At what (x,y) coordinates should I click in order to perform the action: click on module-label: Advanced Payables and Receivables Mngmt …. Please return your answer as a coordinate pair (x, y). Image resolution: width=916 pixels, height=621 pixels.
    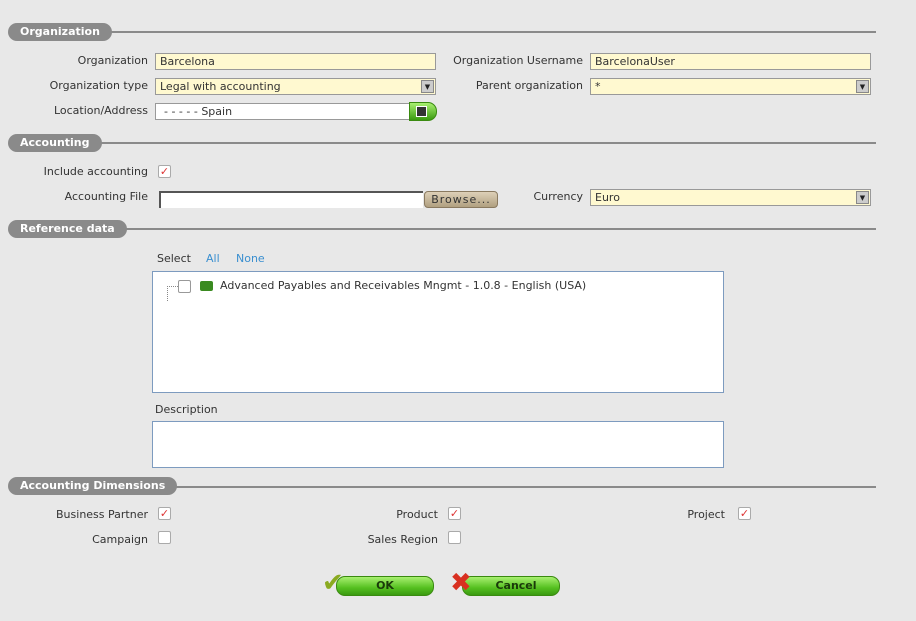
    Looking at the image, I should click on (403, 285).